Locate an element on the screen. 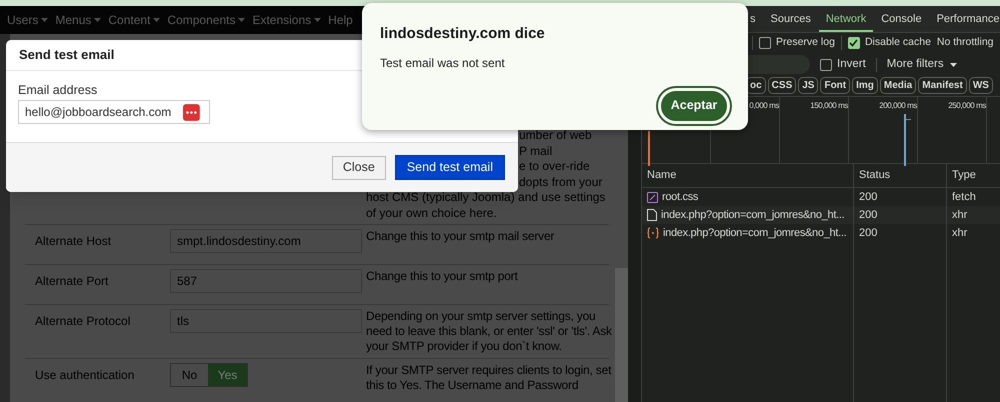  table-cell-text: fetch is located at coordinates (964, 197).